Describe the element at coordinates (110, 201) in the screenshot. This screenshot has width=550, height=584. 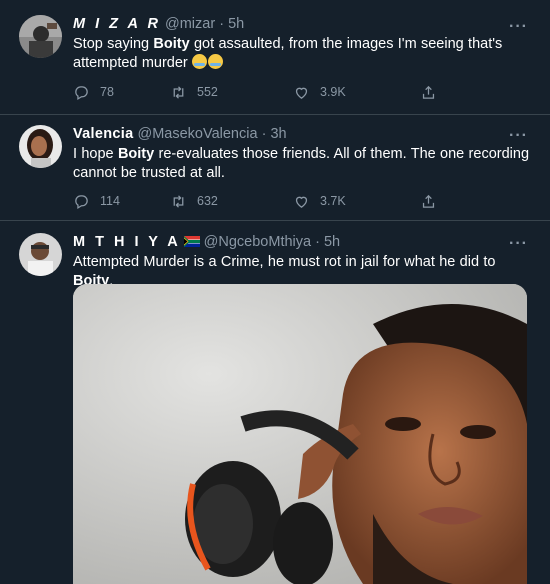
I see `reply-count: 114` at that location.